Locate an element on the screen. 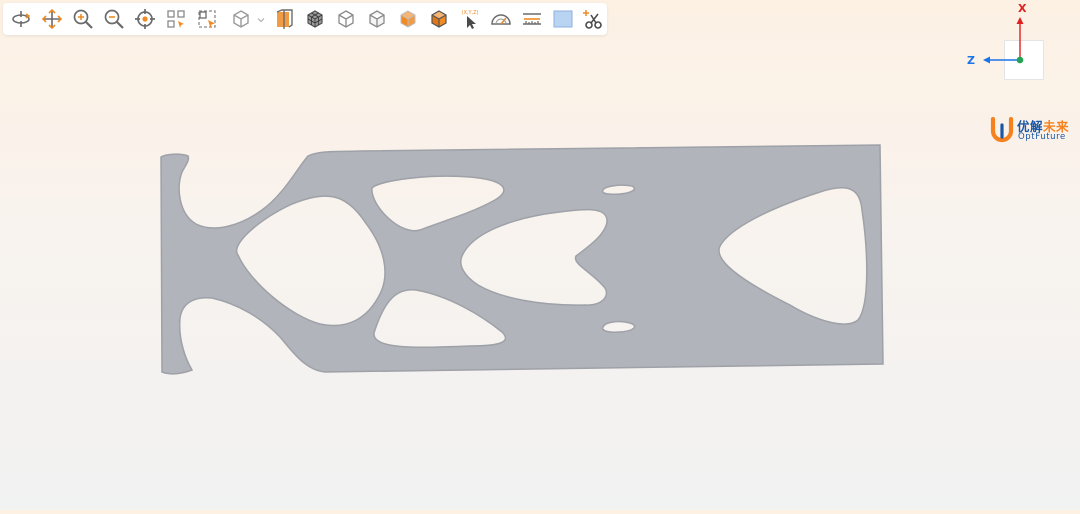 The image size is (1080, 514). zoom-window-button is located at coordinates (176, 19).